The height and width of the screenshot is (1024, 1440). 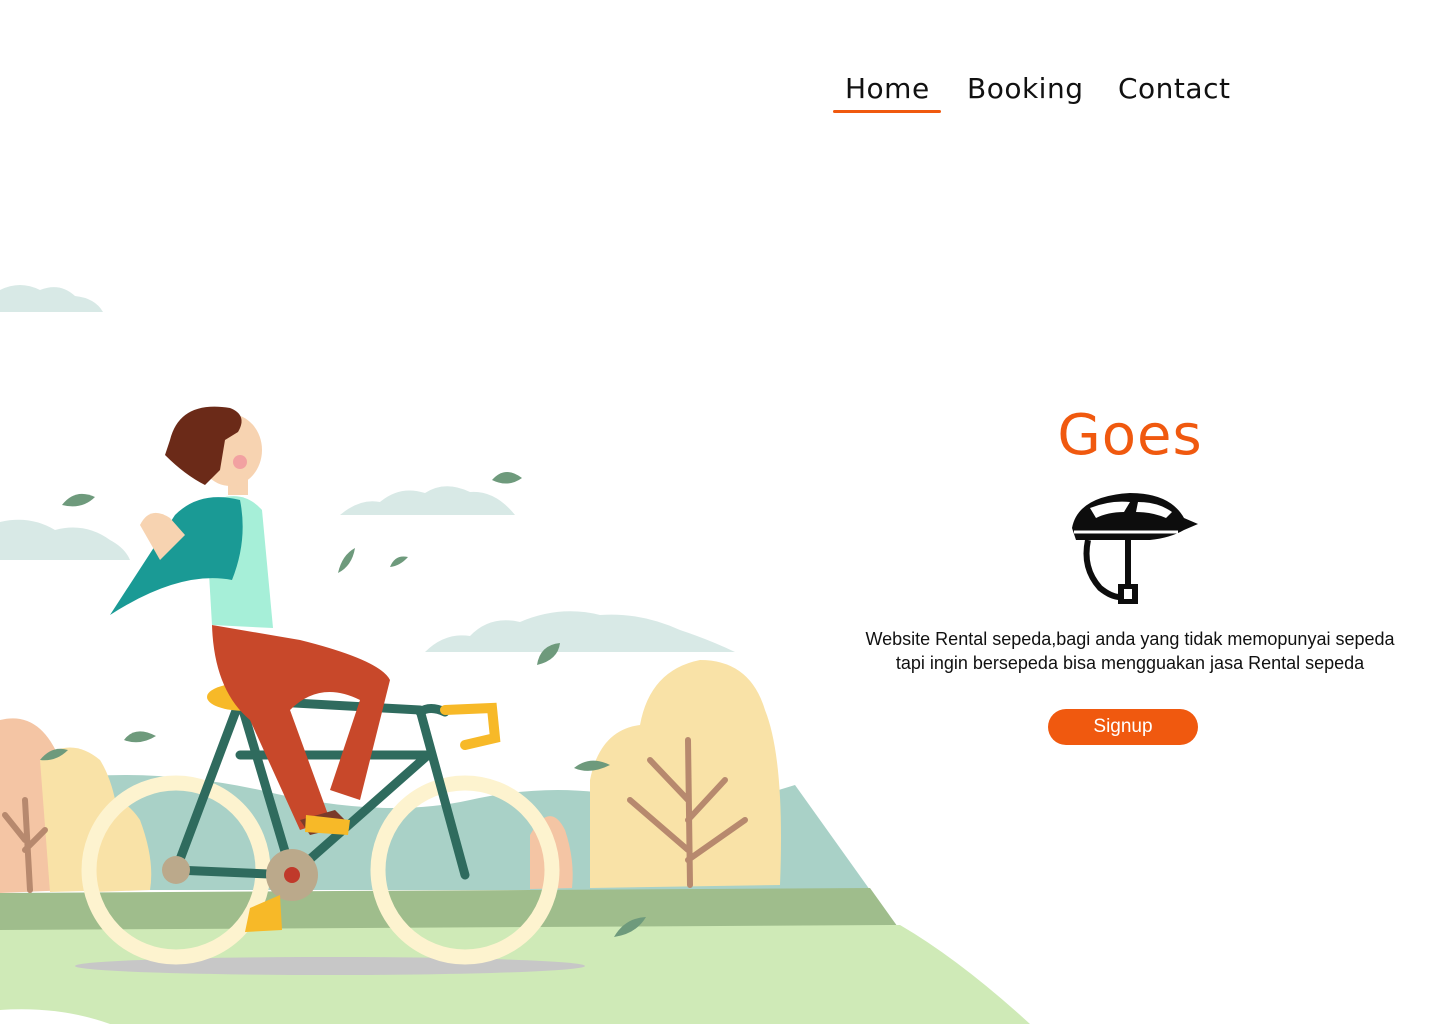 I want to click on nav-contact-link: Contact, so click(x=1174, y=88).